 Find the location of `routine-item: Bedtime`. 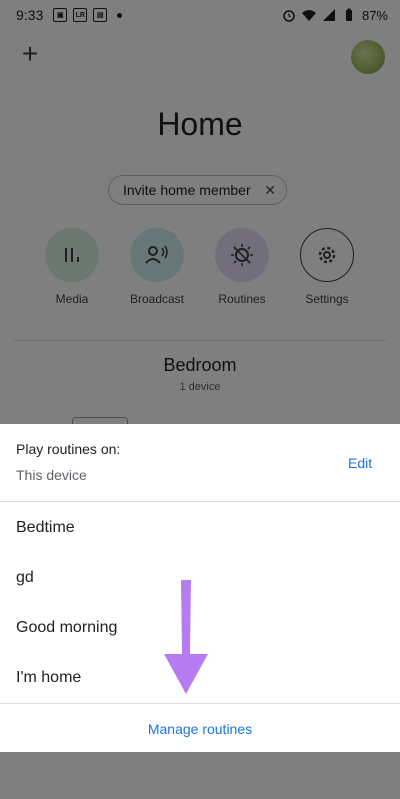

routine-item: Bedtime is located at coordinates (45, 528).